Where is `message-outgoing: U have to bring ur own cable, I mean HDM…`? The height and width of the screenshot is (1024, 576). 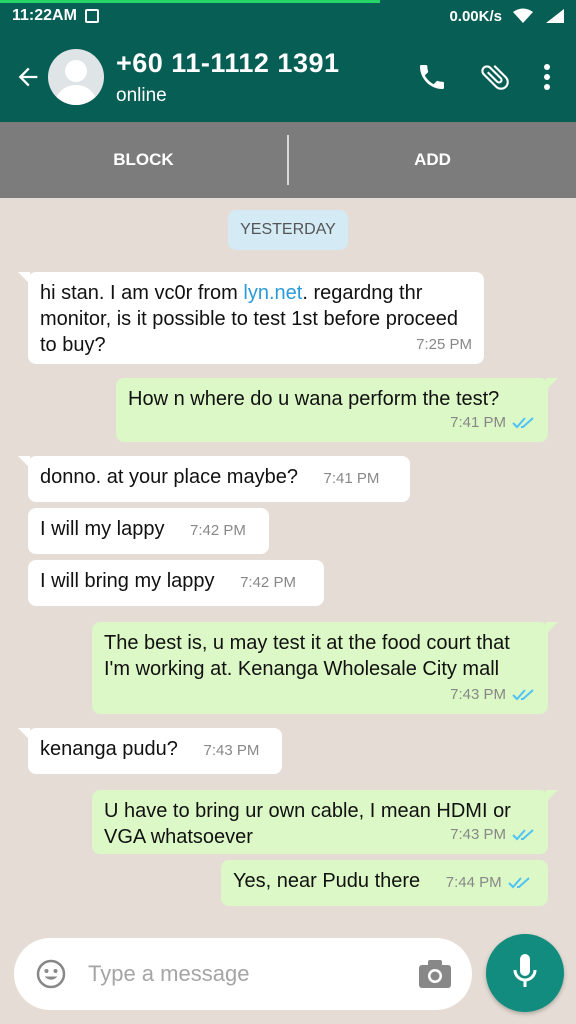 message-outgoing: U have to bring ur own cable, I mean HDM… is located at coordinates (325, 822).